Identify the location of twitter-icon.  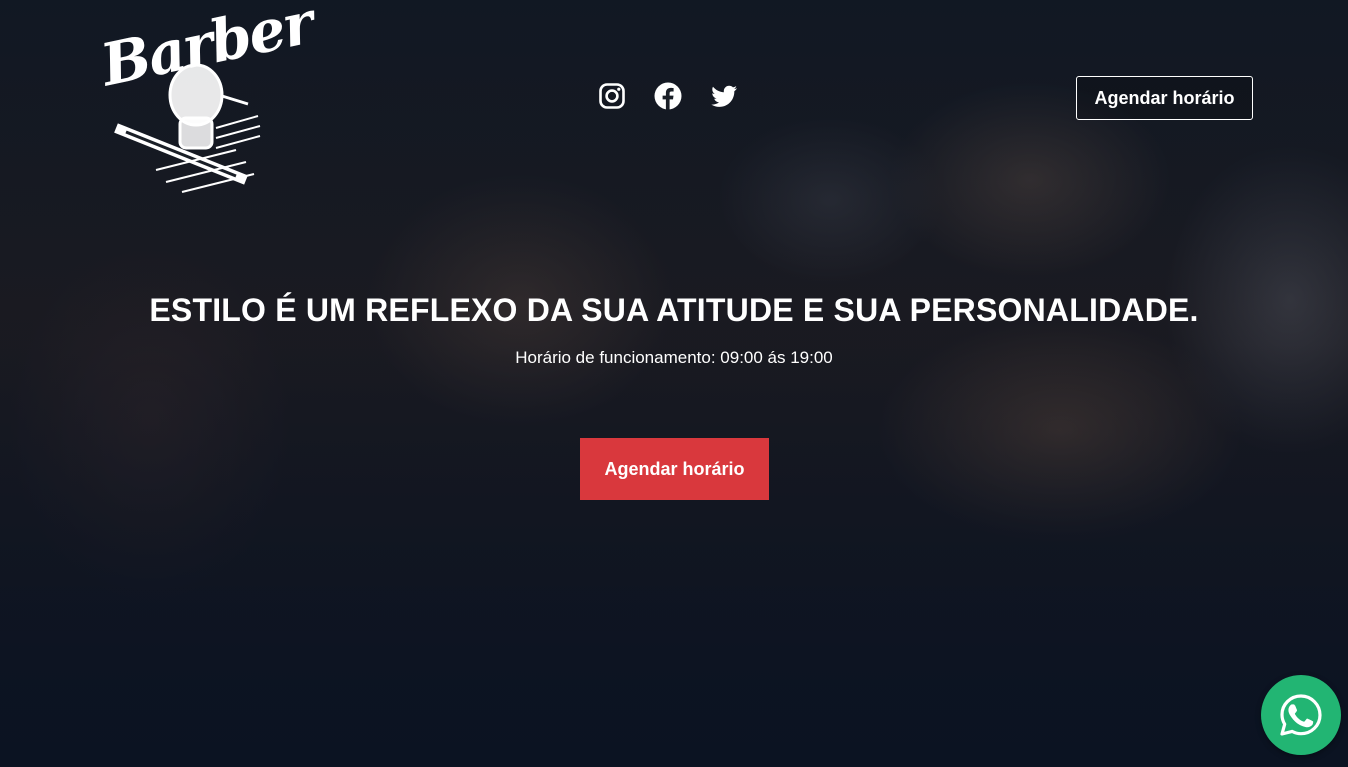
(724, 96).